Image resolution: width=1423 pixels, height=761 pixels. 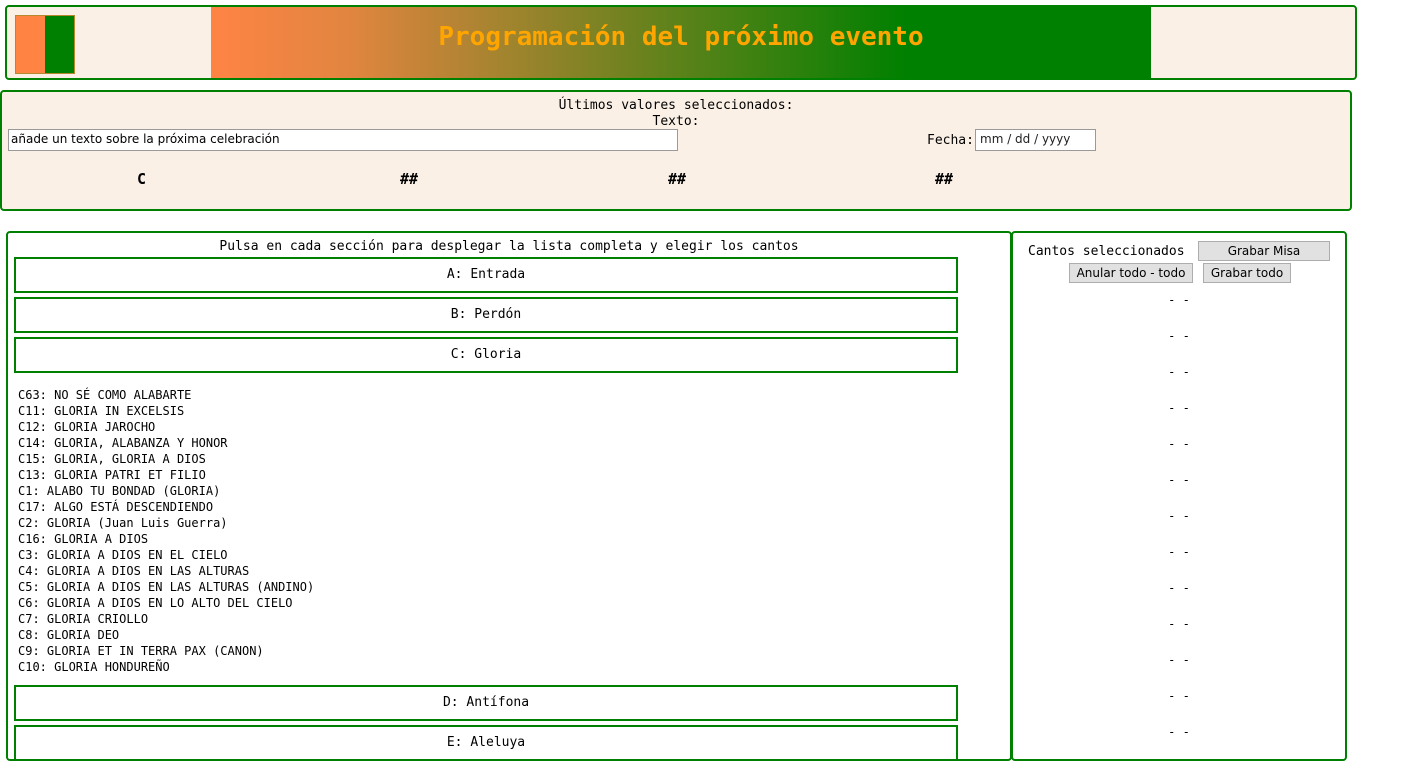 What do you see at coordinates (676, 121) in the screenshot?
I see `texto-label: Texto:` at bounding box center [676, 121].